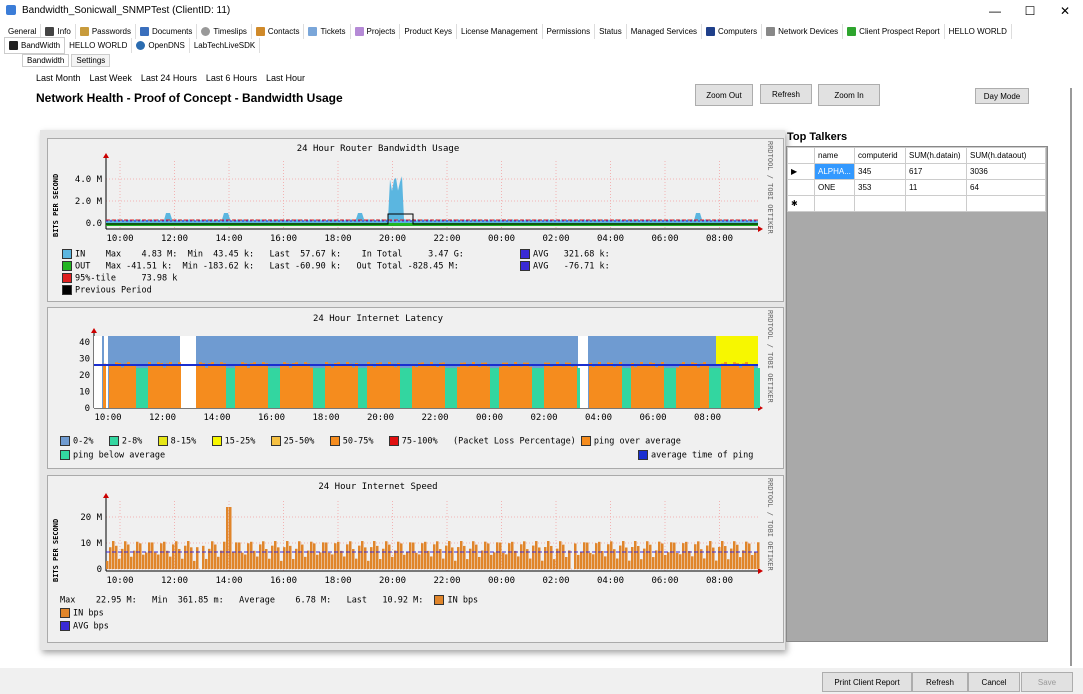 This screenshot has height=694, width=1083. Describe the element at coordinates (936, 187) in the screenshot. I see `cell-datain: 11` at that location.